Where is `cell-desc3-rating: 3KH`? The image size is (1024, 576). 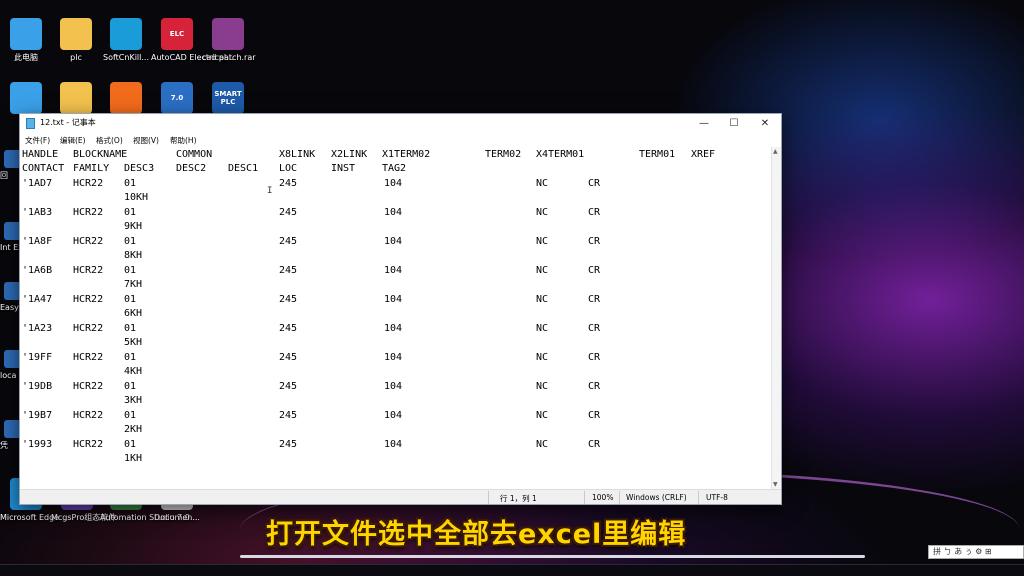 cell-desc3-rating: 3KH is located at coordinates (133, 400).